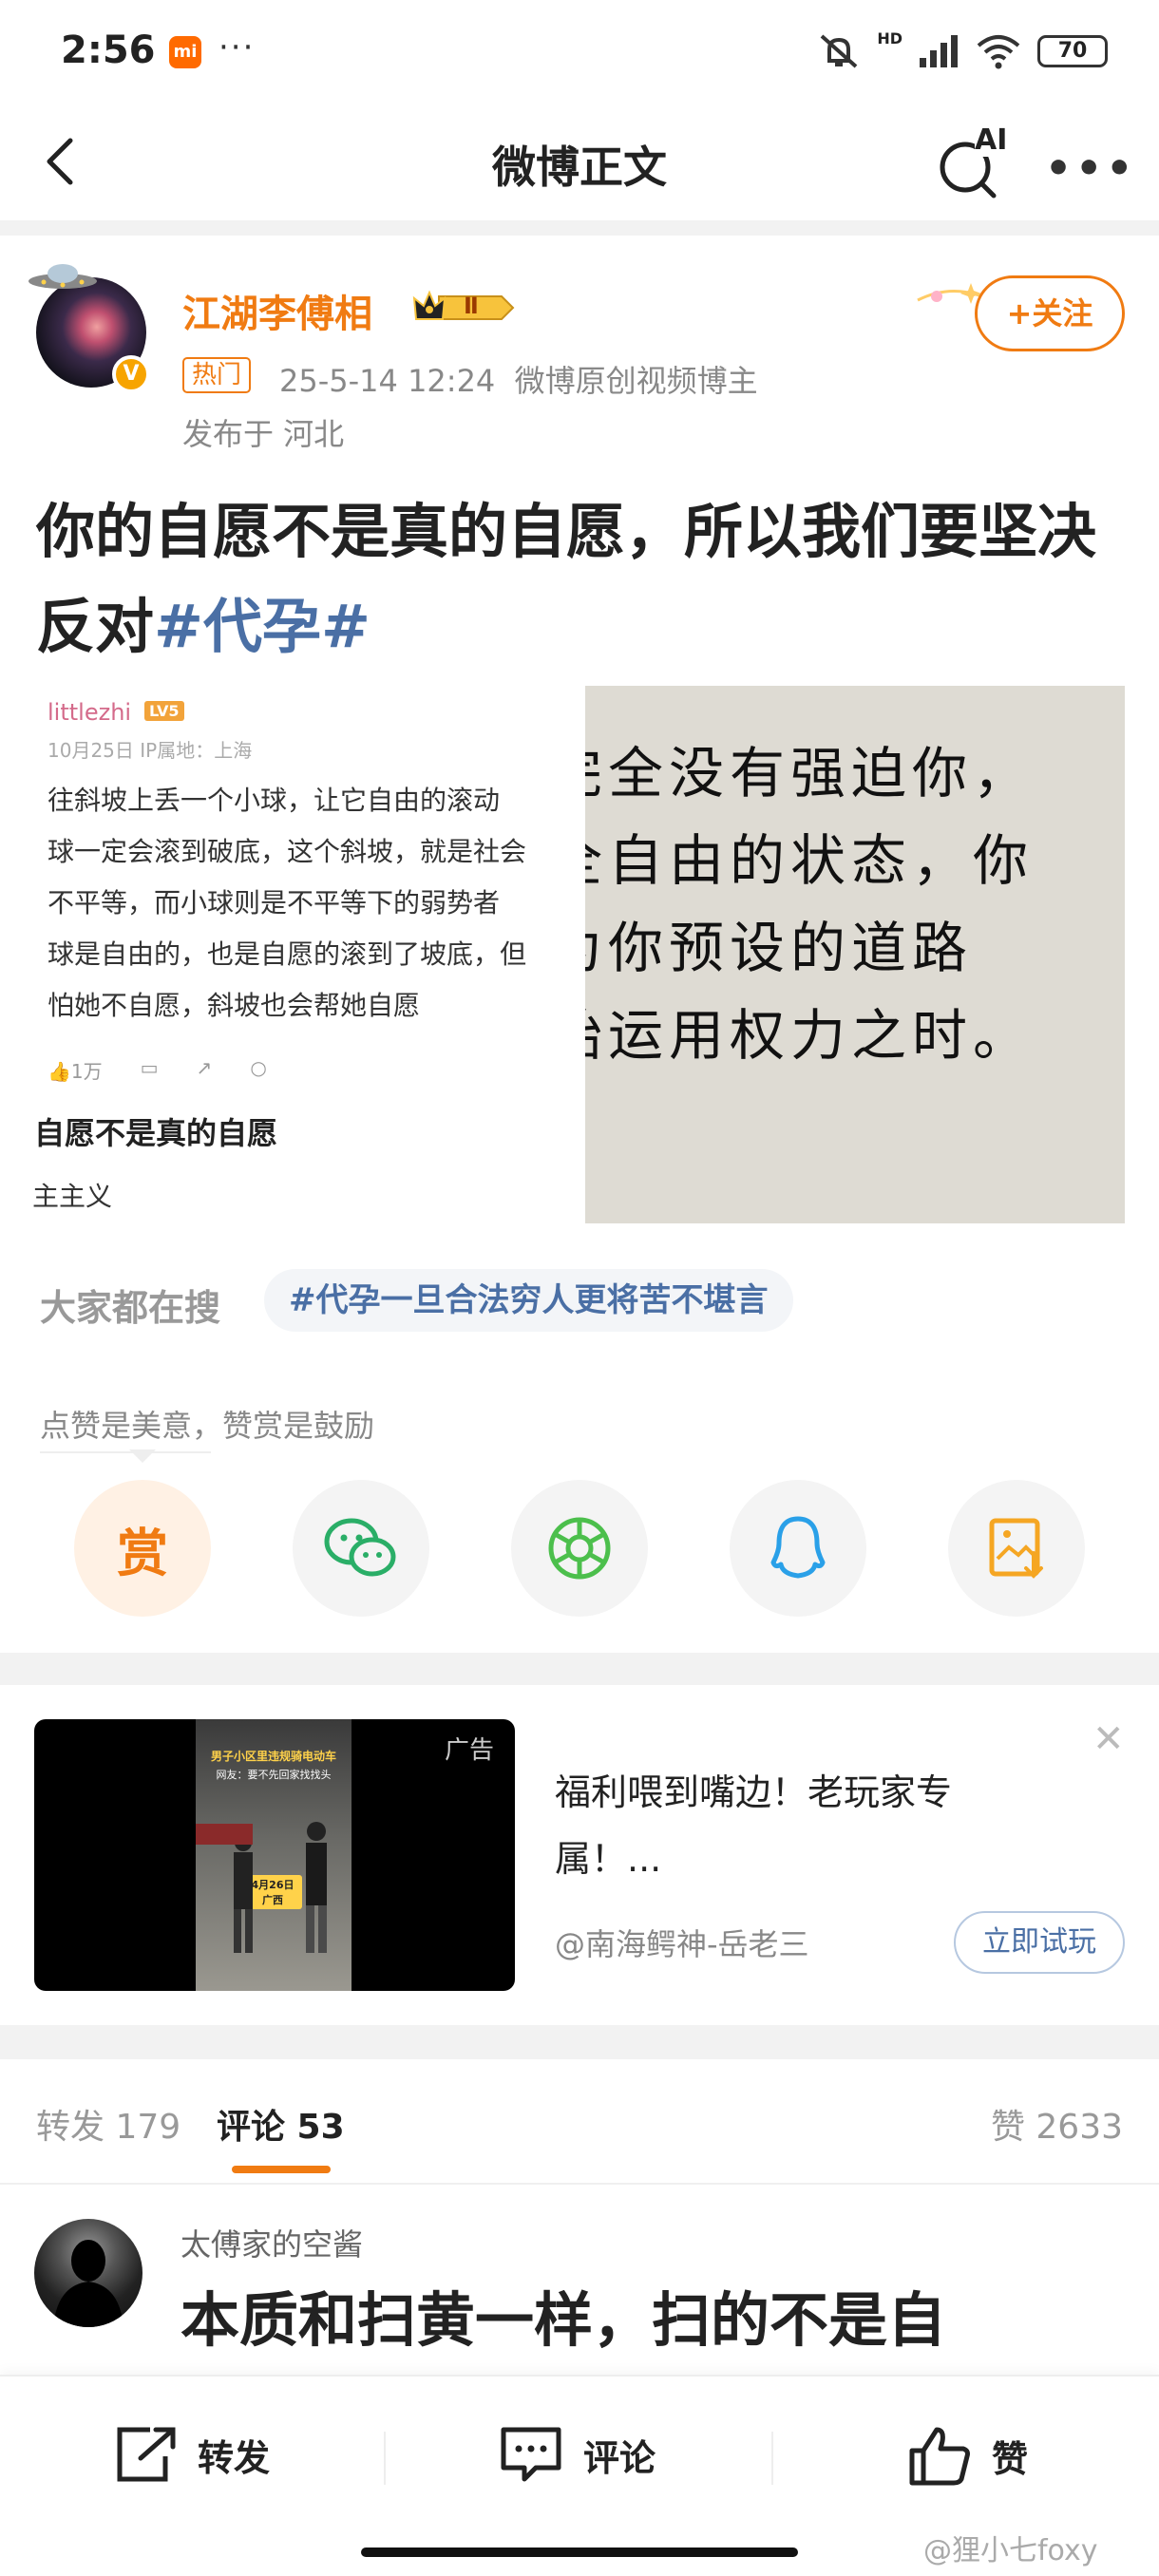  What do you see at coordinates (207, 1426) in the screenshot?
I see `reward-tip: 点赞是美意，赞赏是鼓励` at bounding box center [207, 1426].